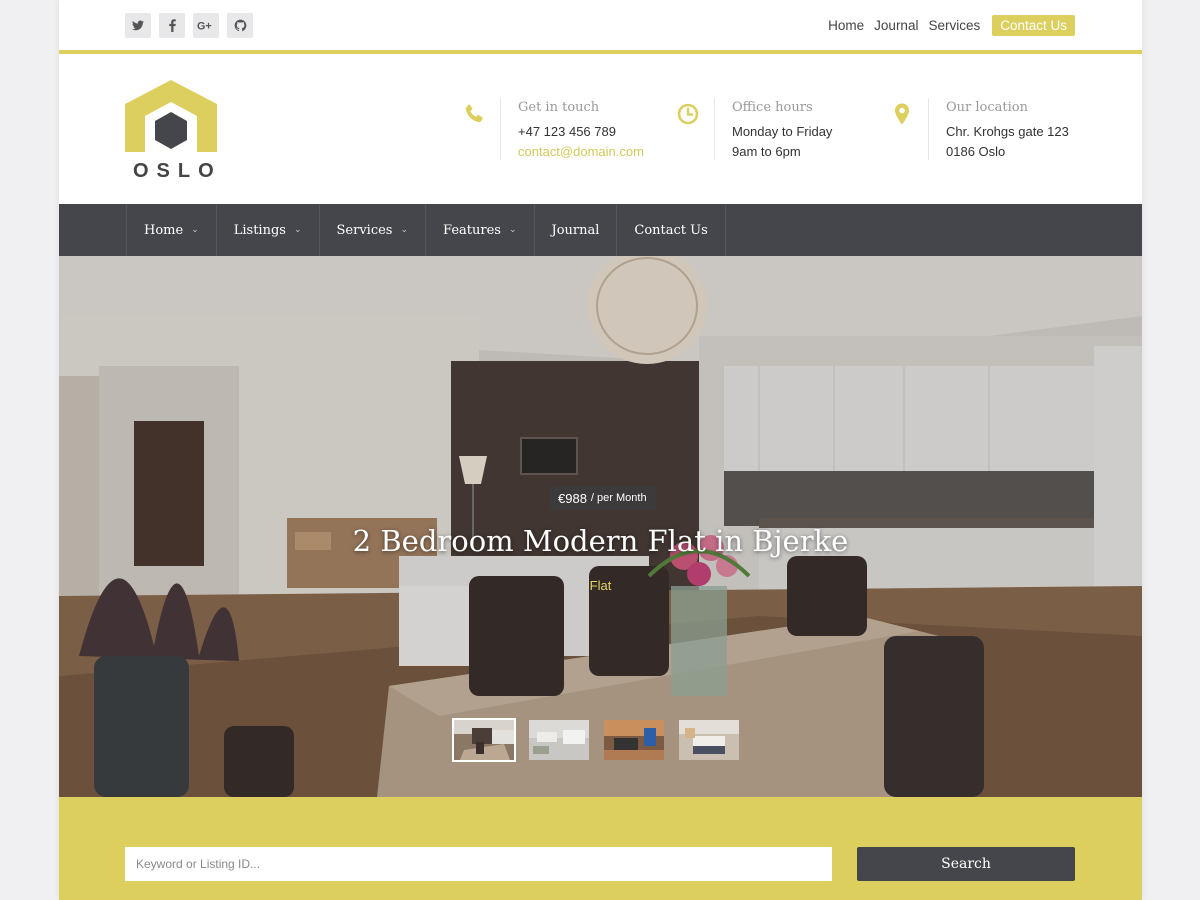 The height and width of the screenshot is (900, 1200). Describe the element at coordinates (902, 114) in the screenshot. I see `map-pin-icon` at that location.